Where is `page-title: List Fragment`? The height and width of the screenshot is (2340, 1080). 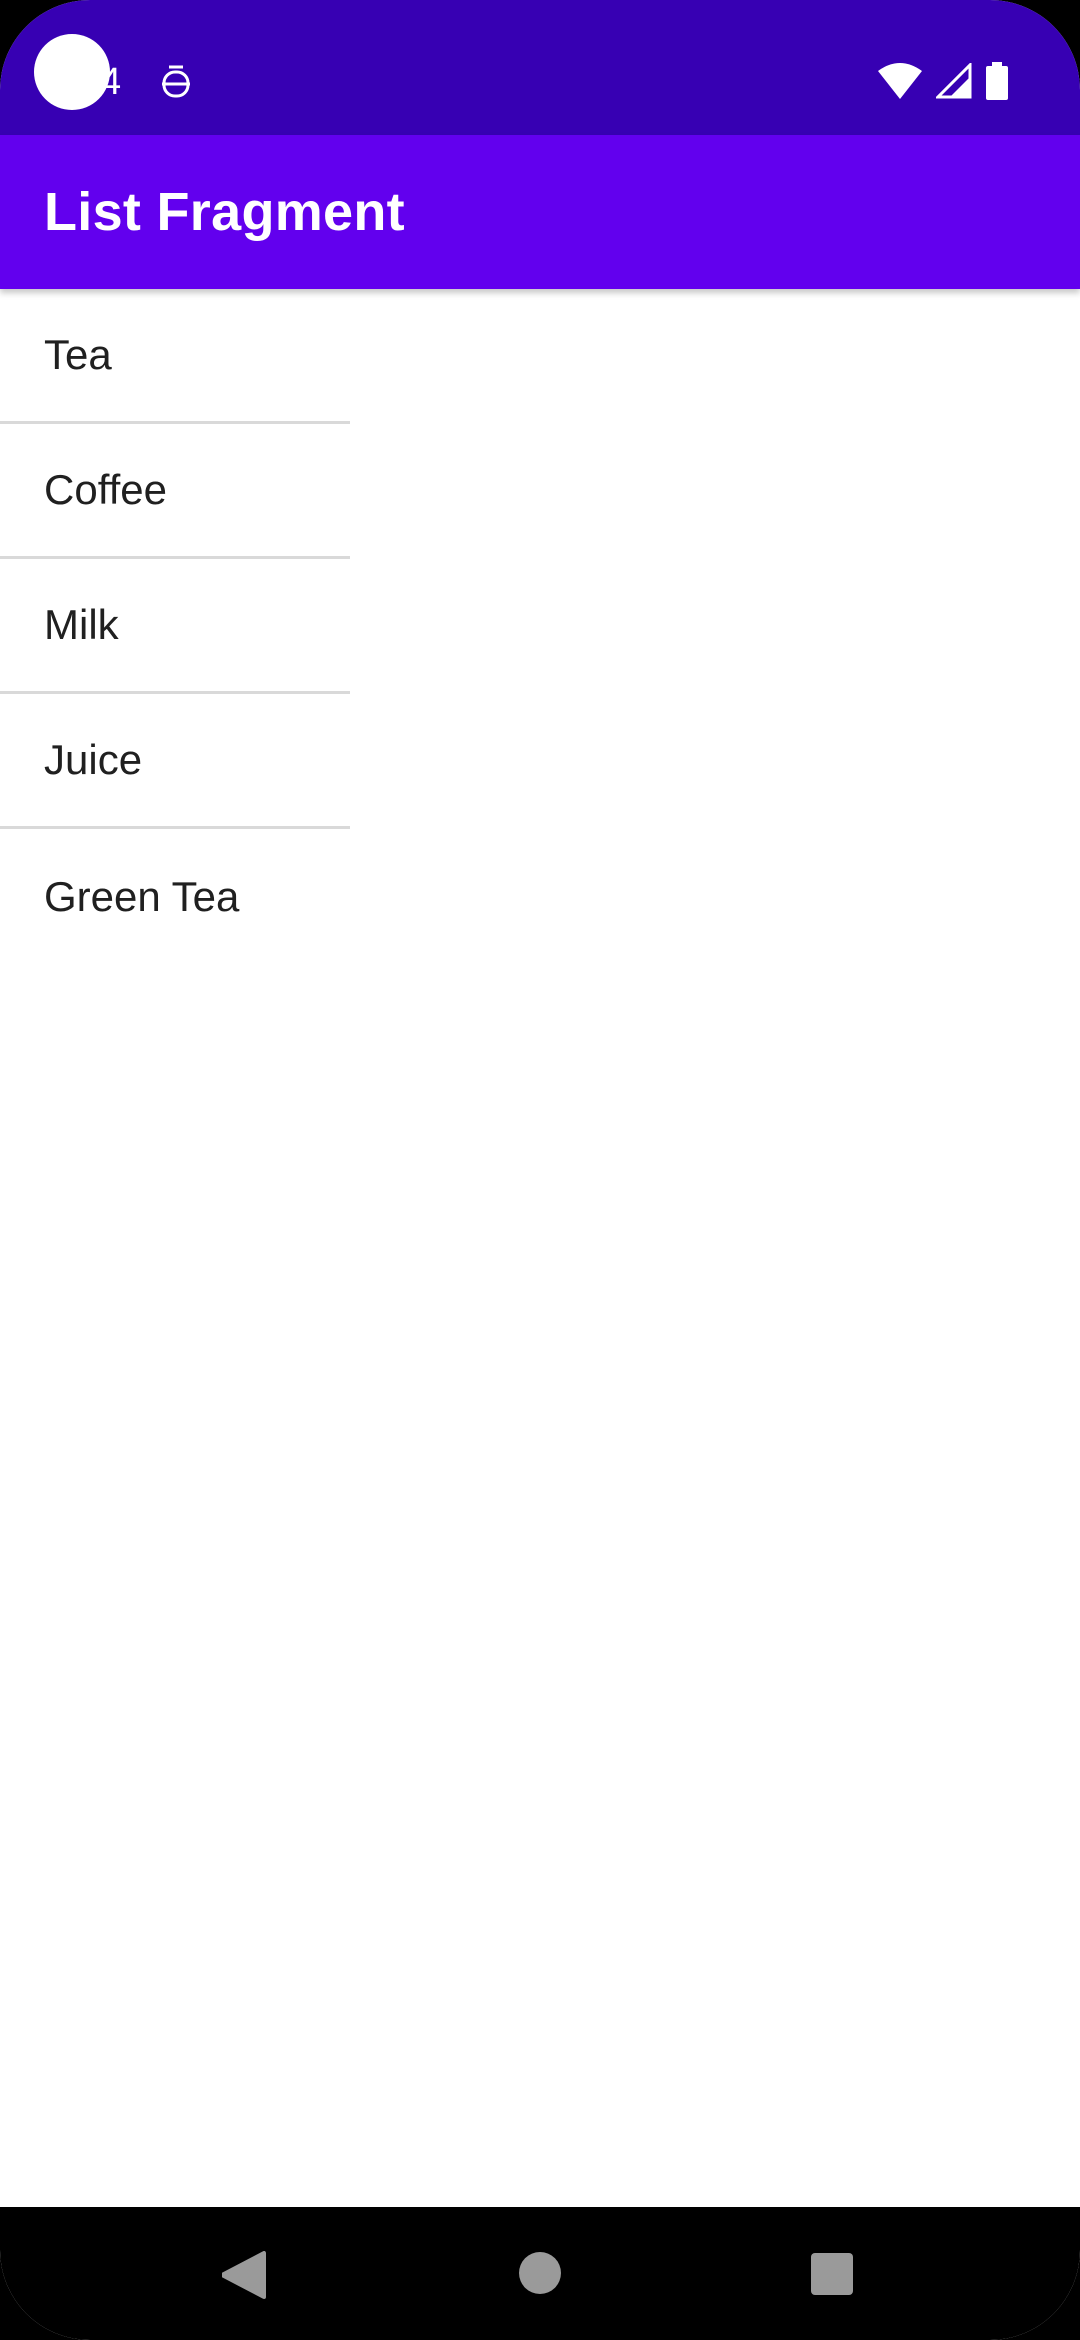
page-title: List Fragment is located at coordinates (224, 212).